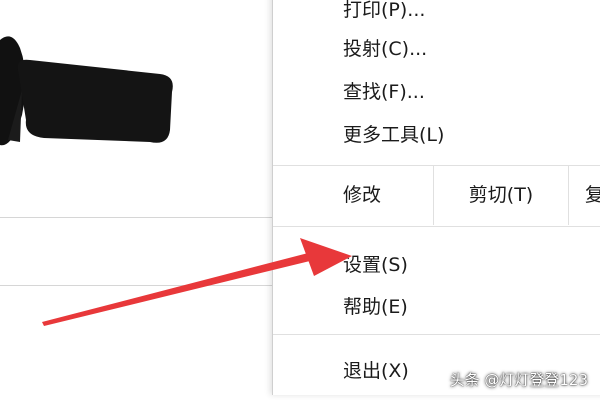 This screenshot has width=600, height=400. Describe the element at coordinates (394, 134) in the screenshot. I see `menu-item-label: 更多工具(L)` at that location.